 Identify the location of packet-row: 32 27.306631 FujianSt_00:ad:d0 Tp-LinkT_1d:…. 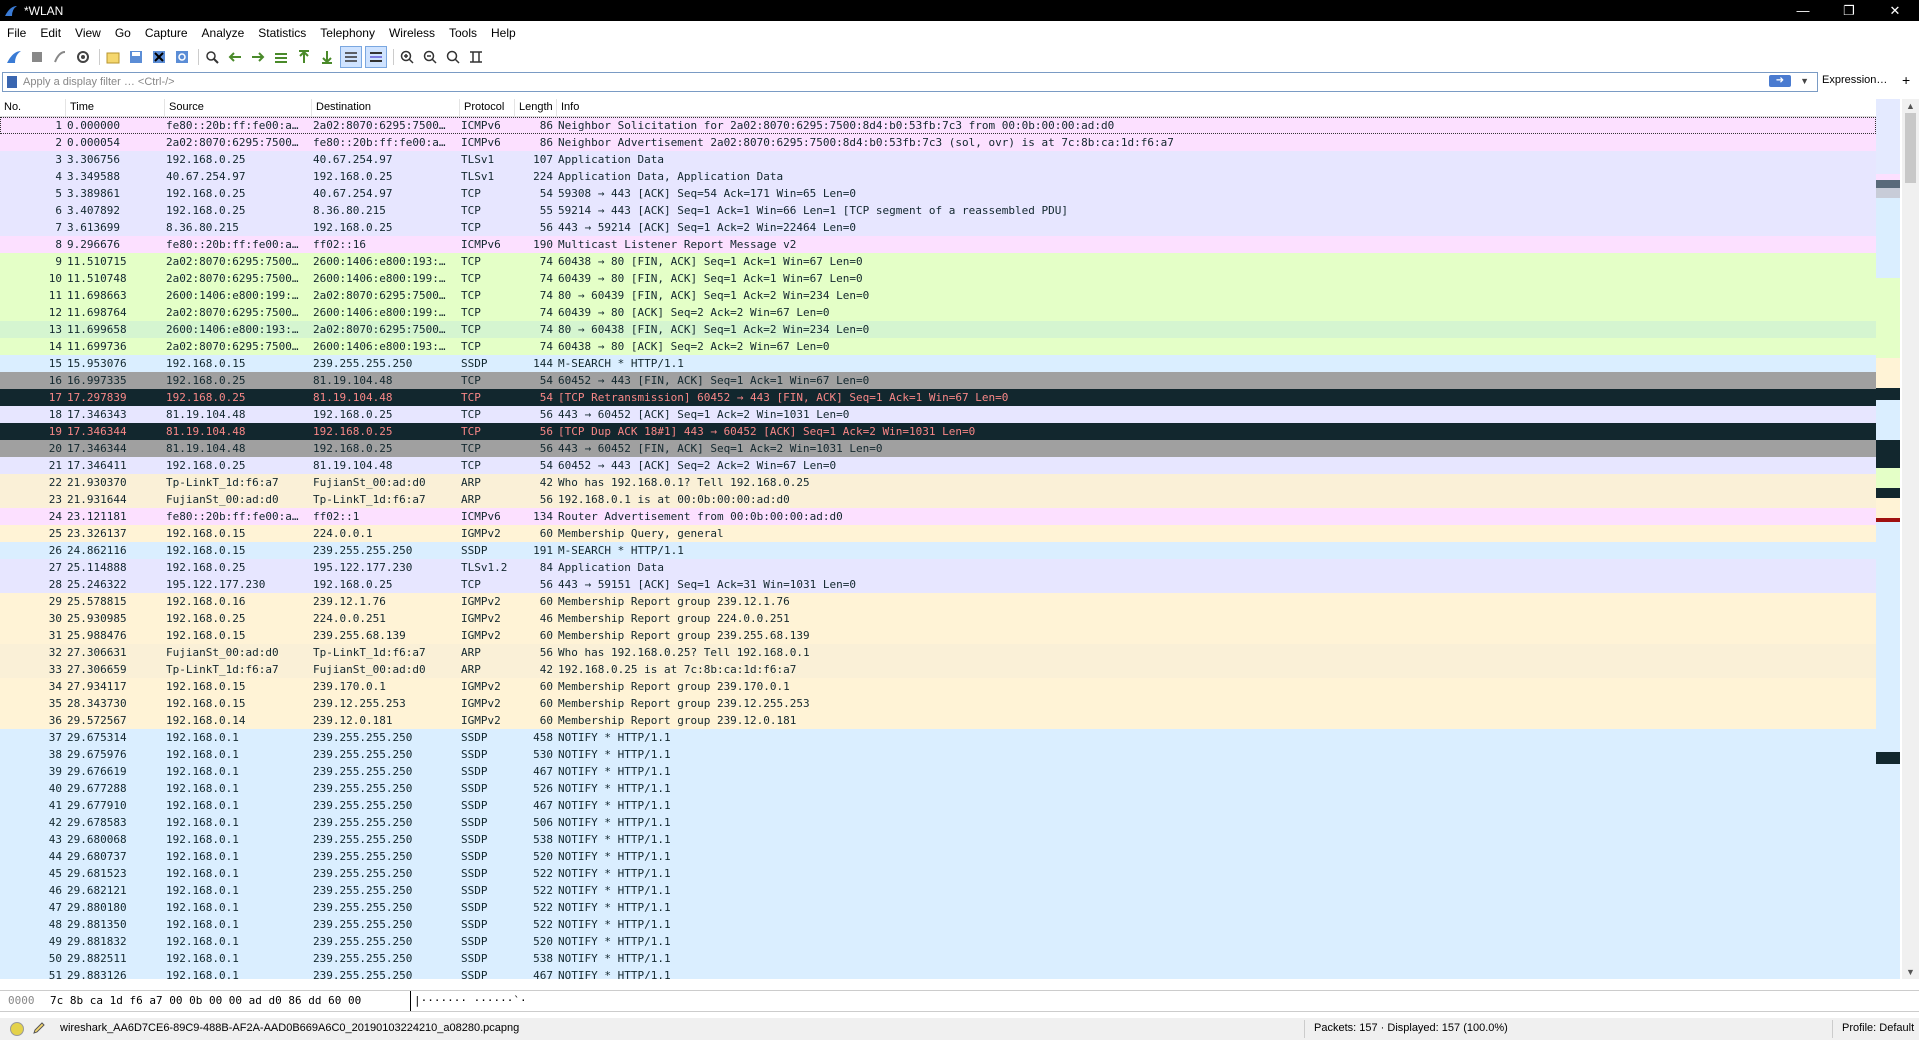
(938, 652).